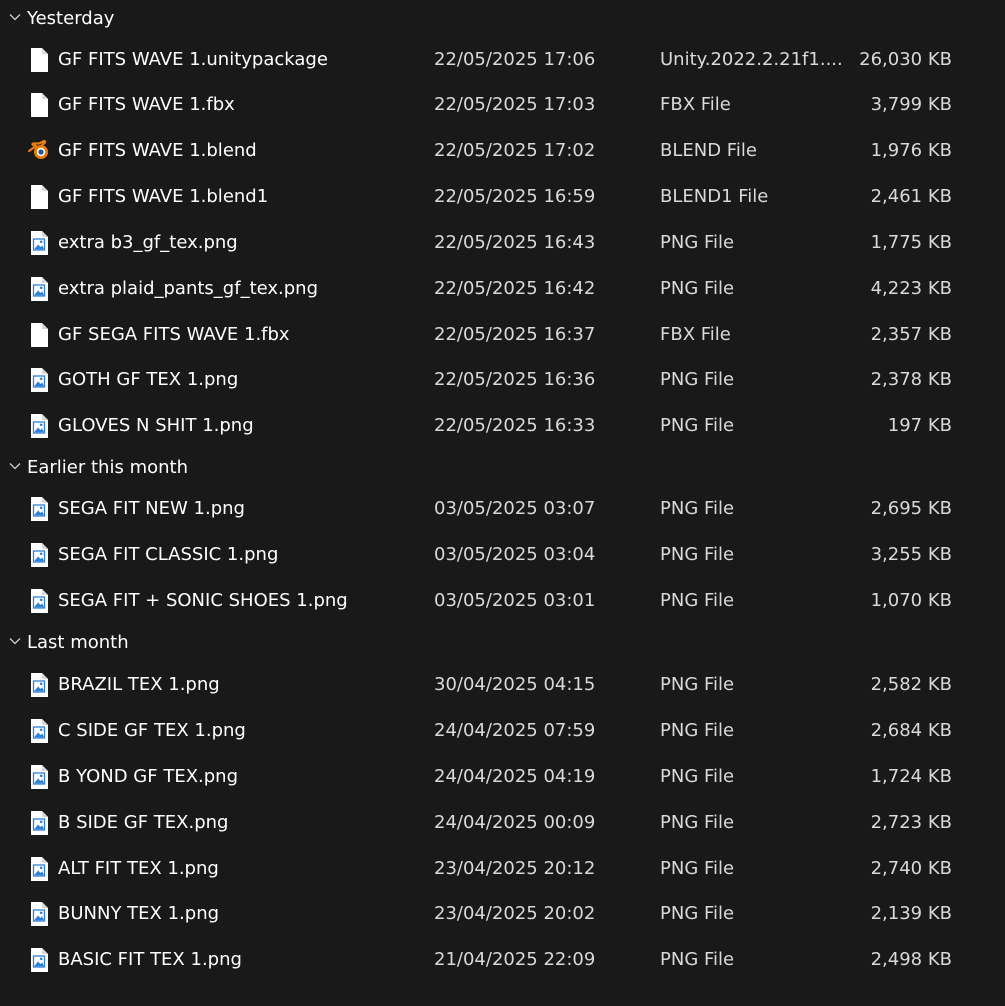  Describe the element at coordinates (911, 242) in the screenshot. I see `file-size: 1,775 KB` at that location.